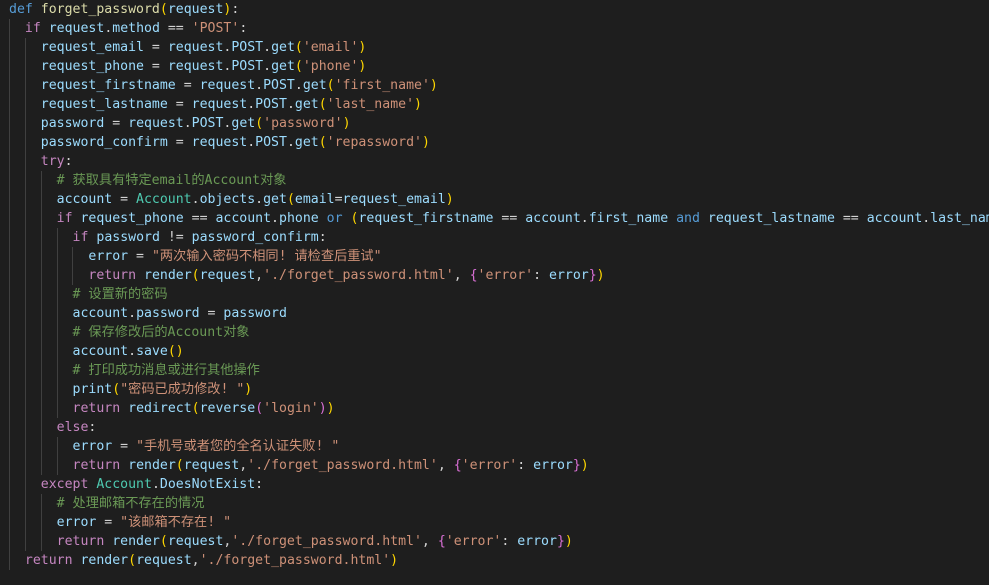 The image size is (989, 585). I want to click on code-line: if password != password_confirm:, so click(494, 237).